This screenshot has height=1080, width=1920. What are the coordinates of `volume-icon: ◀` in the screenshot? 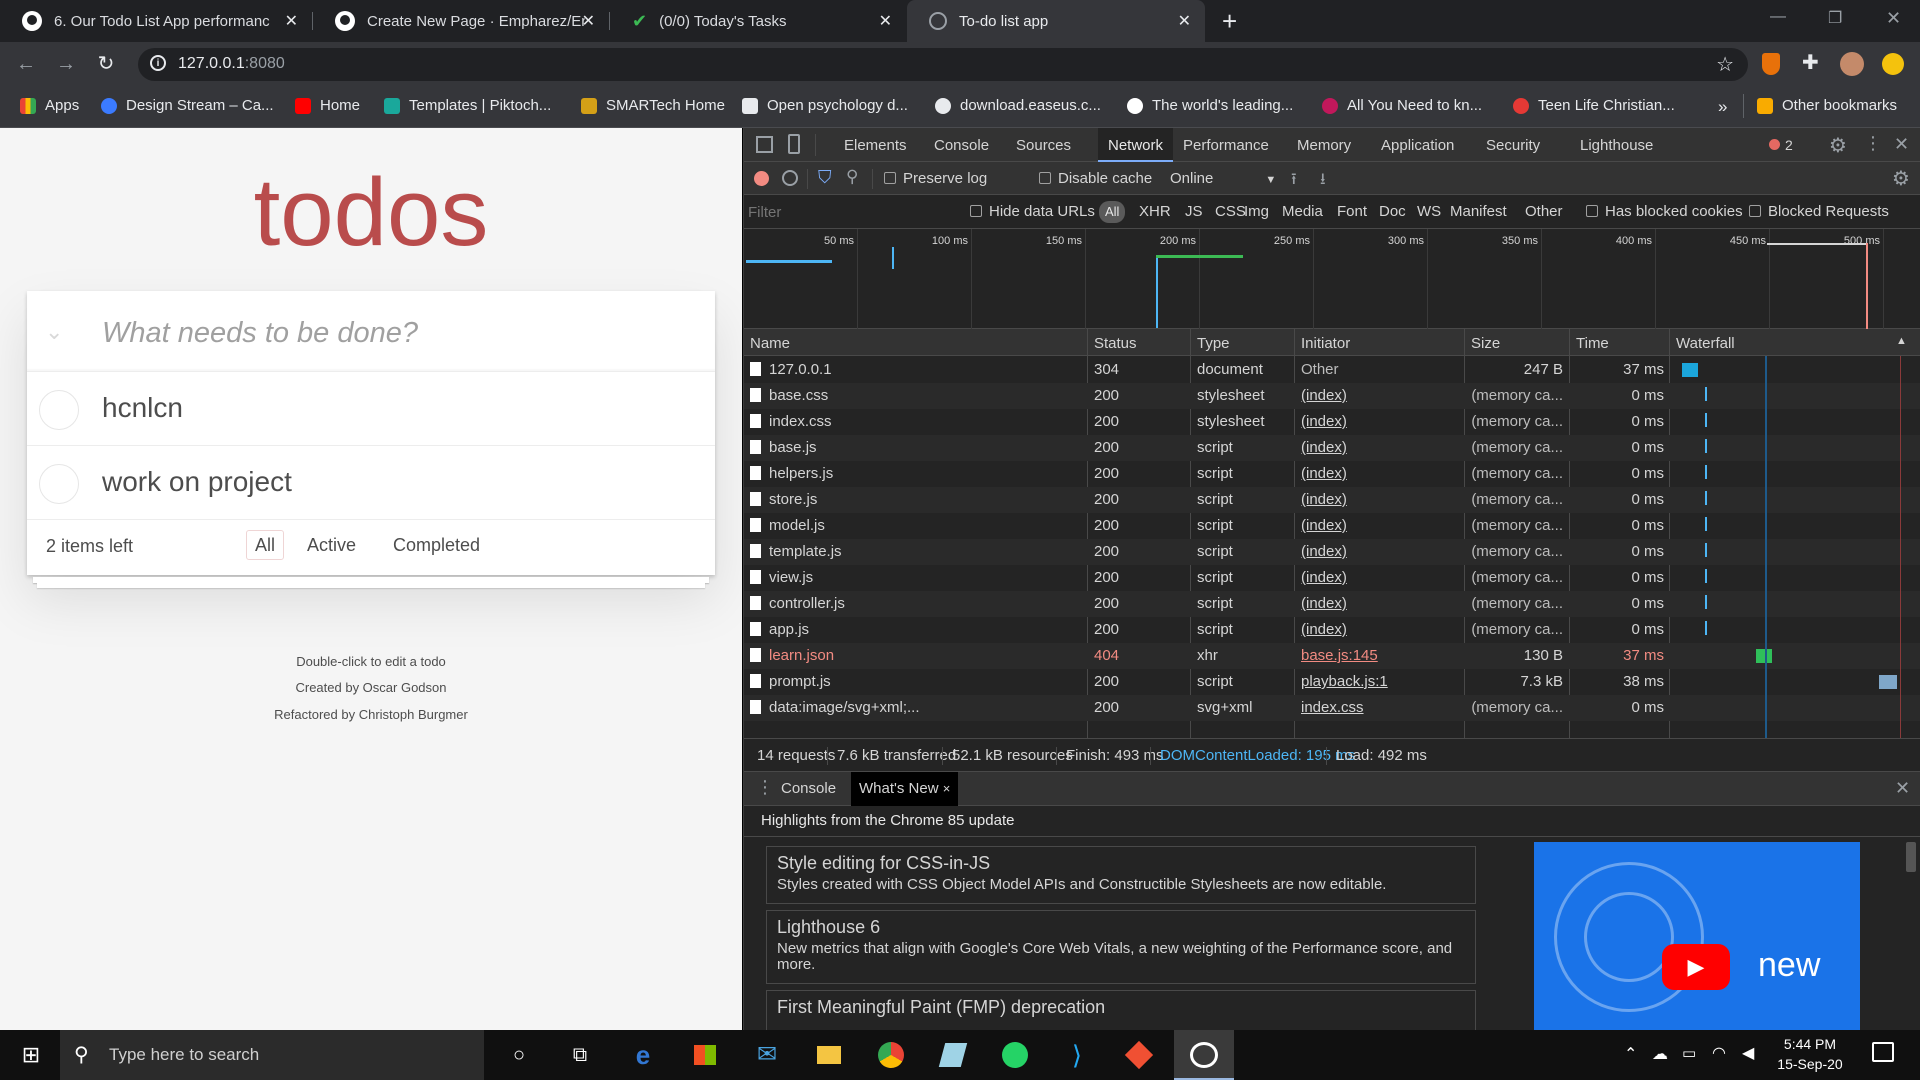 It's located at (1748, 1053).